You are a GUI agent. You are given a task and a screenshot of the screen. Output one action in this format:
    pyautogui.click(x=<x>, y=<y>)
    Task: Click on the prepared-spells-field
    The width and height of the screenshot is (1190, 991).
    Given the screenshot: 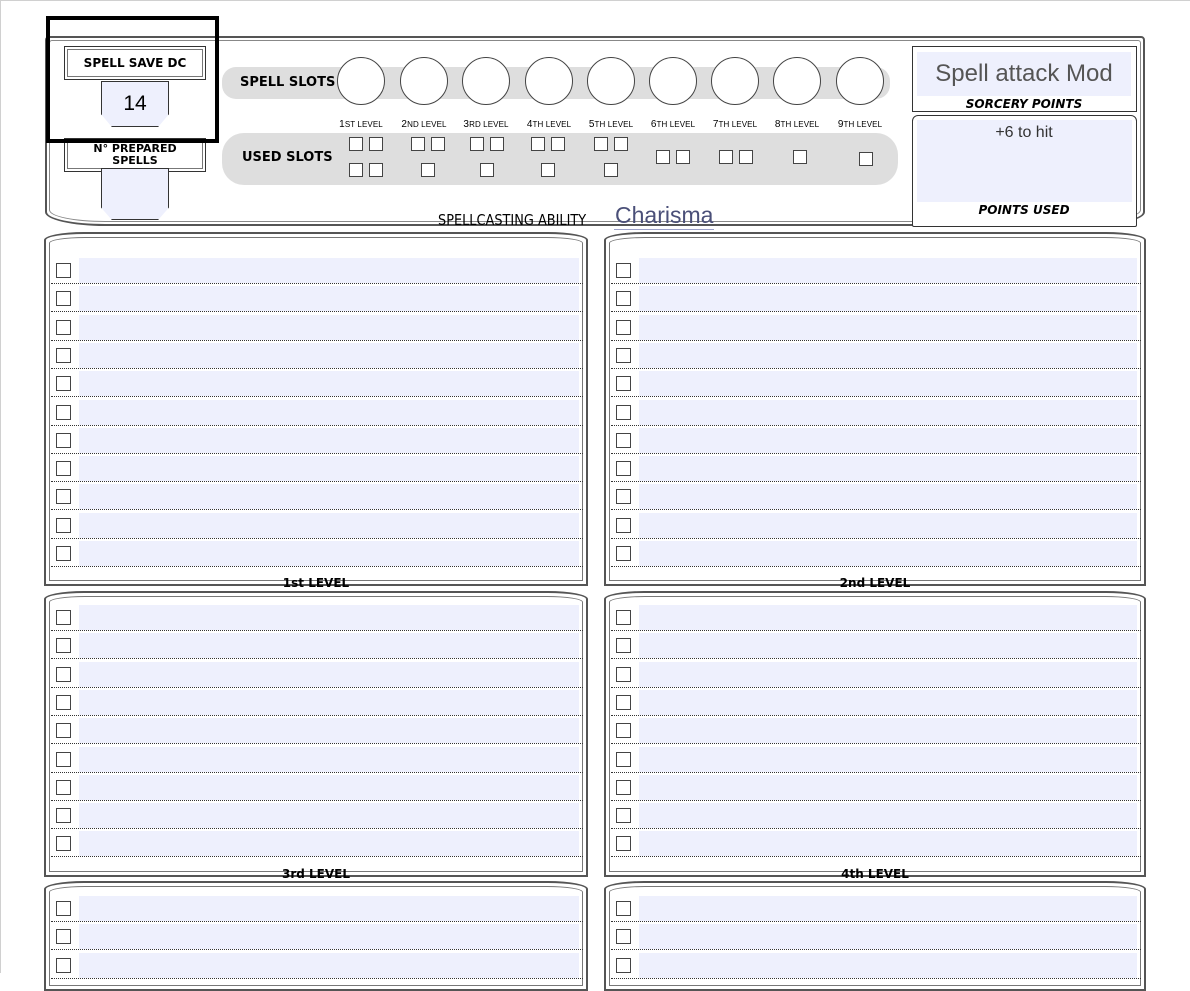 What is the action you would take?
    pyautogui.click(x=135, y=194)
    